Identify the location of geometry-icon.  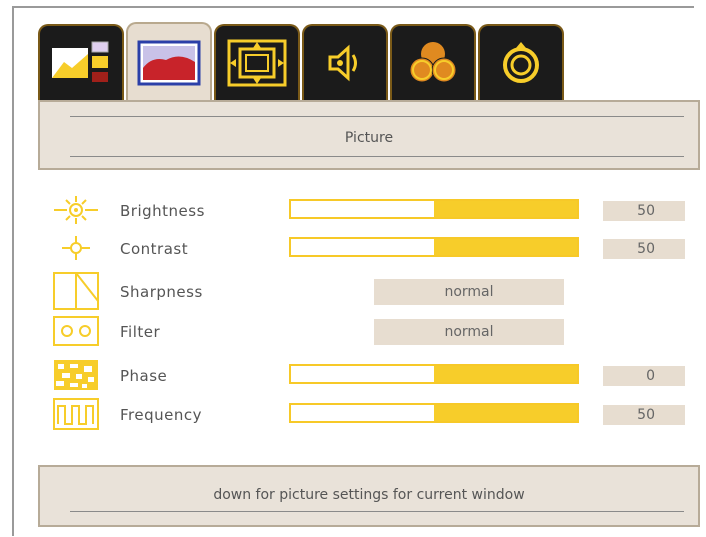
(257, 63).